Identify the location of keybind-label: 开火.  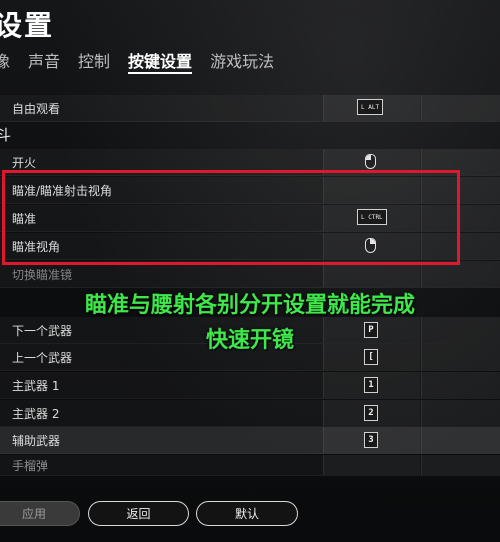
(24, 163).